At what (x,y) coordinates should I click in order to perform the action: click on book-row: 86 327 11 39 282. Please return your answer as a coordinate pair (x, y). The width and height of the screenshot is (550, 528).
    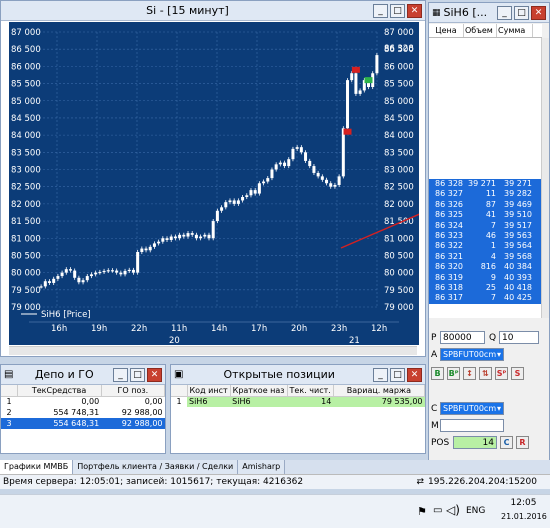
    Looking at the image, I should click on (485, 194).